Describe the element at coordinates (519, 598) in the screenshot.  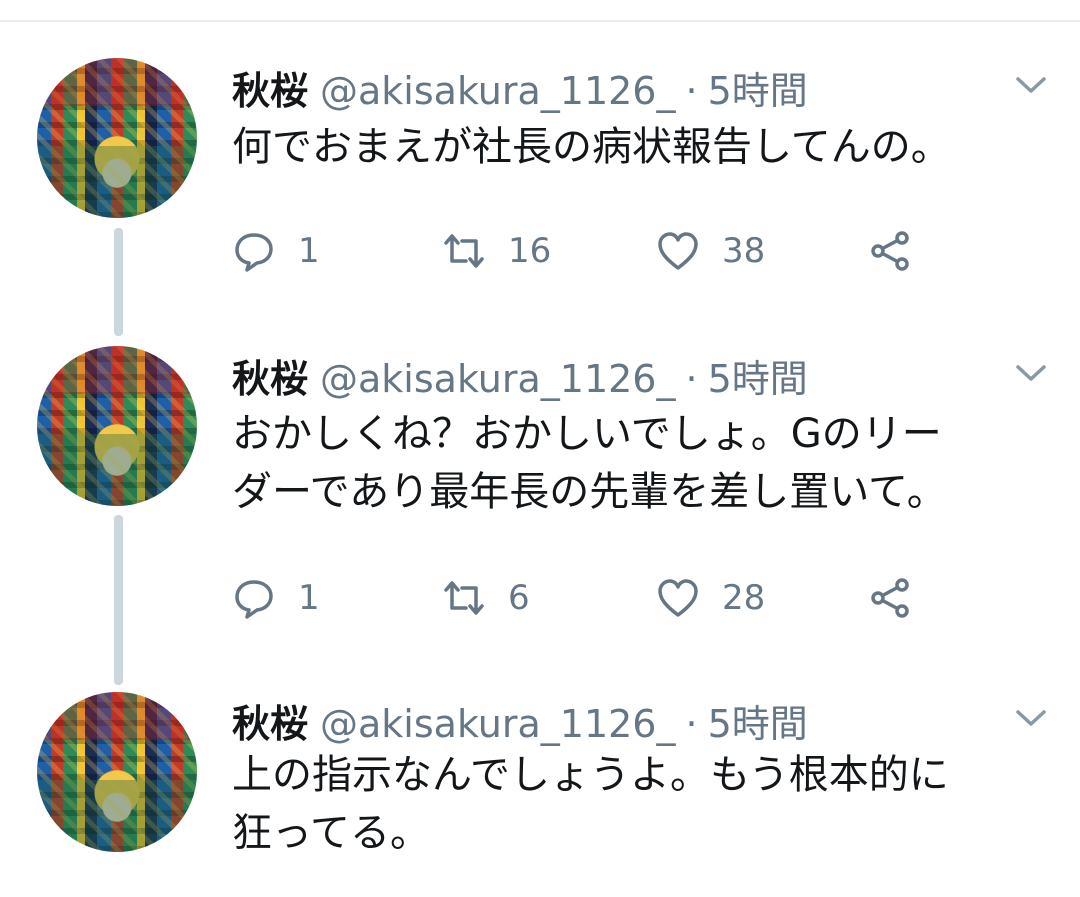
I see `retweet-count: 6` at that location.